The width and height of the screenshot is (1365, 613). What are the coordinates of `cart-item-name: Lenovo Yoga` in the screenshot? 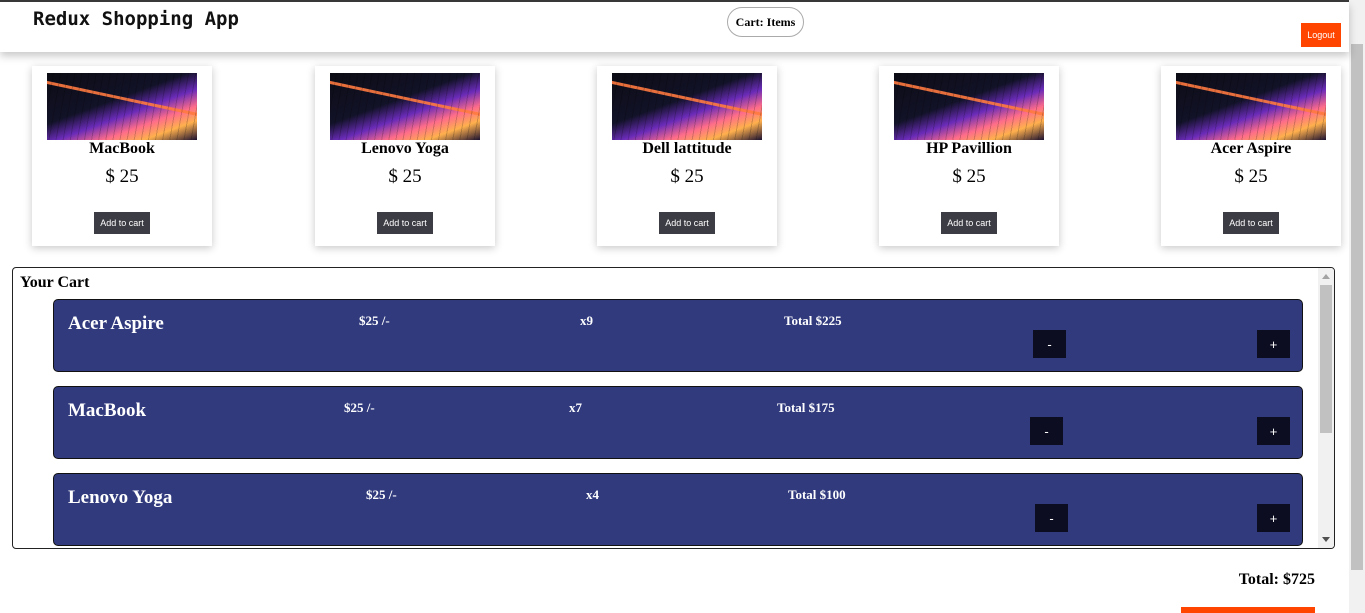 It's located at (120, 497).